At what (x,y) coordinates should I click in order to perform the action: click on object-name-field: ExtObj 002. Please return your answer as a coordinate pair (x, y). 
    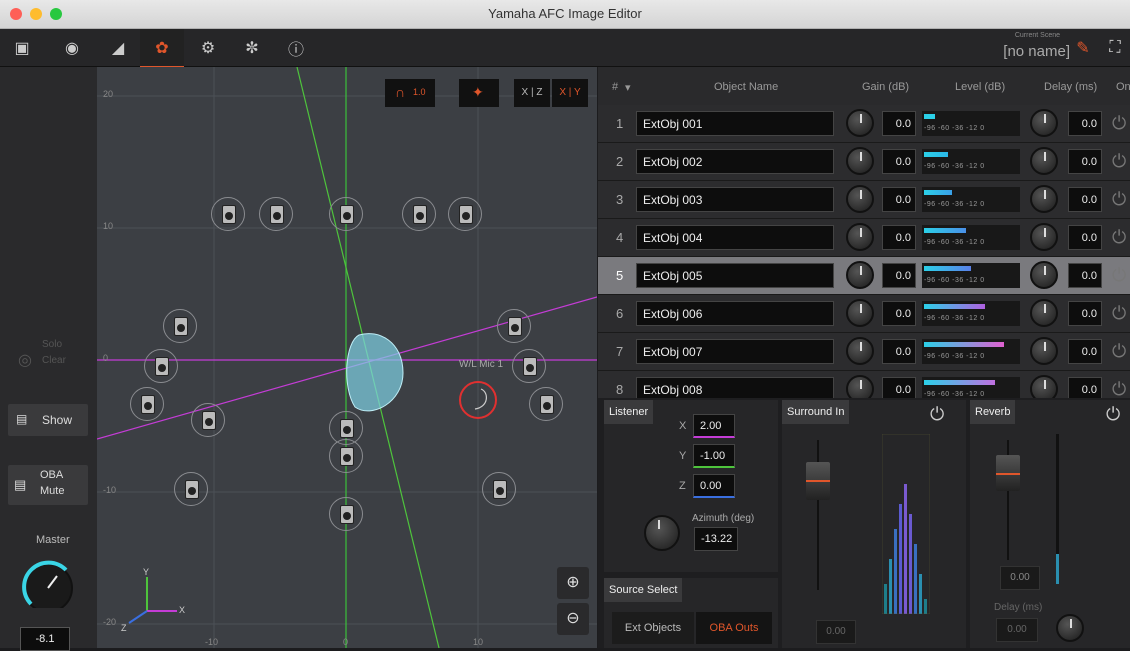
    Looking at the image, I should click on (735, 161).